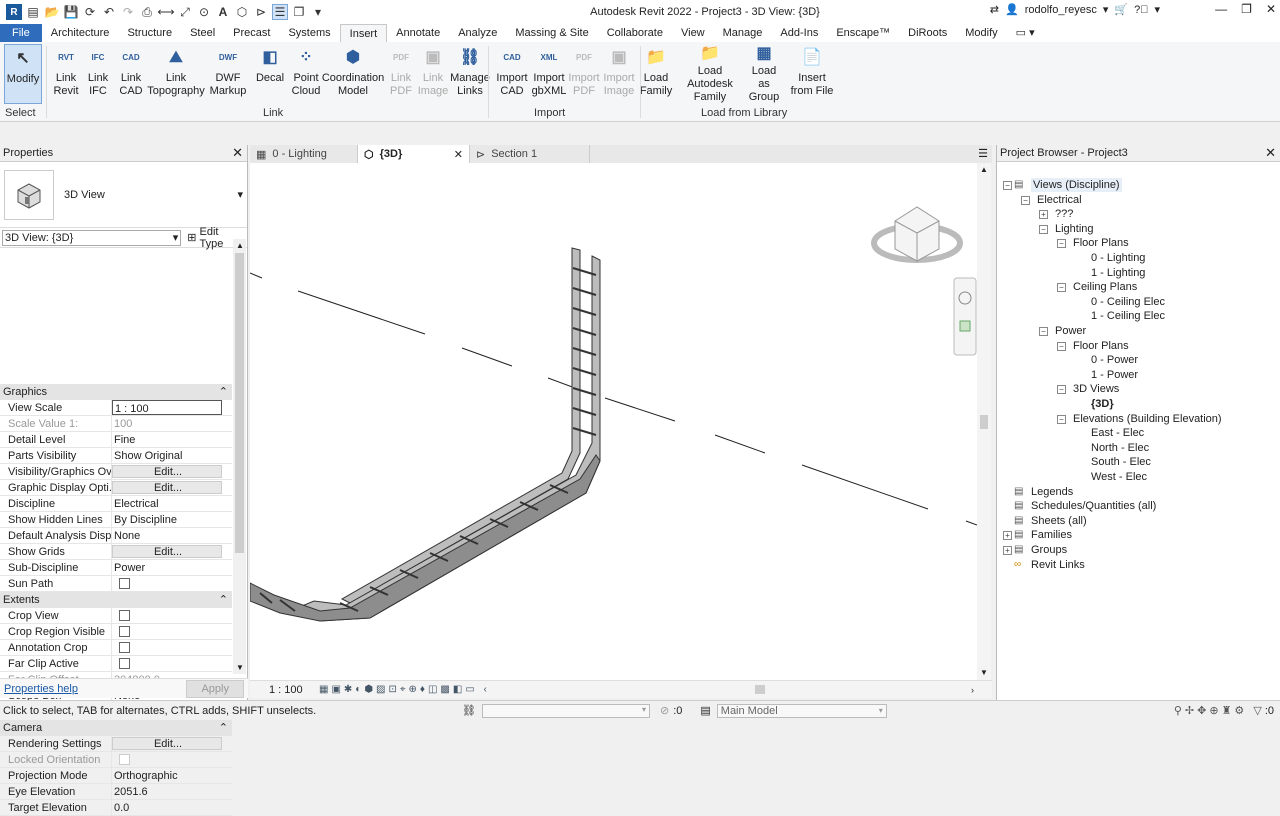 The width and height of the screenshot is (1280, 816). Describe the element at coordinates (80, 33) in the screenshot. I see `ribbon-tab-architecture: Architecture` at that location.